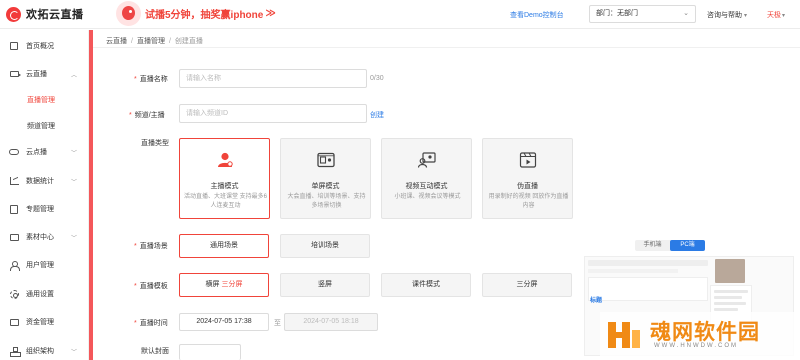 The image size is (800, 360). Describe the element at coordinates (426, 178) in the screenshot. I see `type-card-video-interactive: 视频互动模式 小班课、视频会议等模式` at that location.